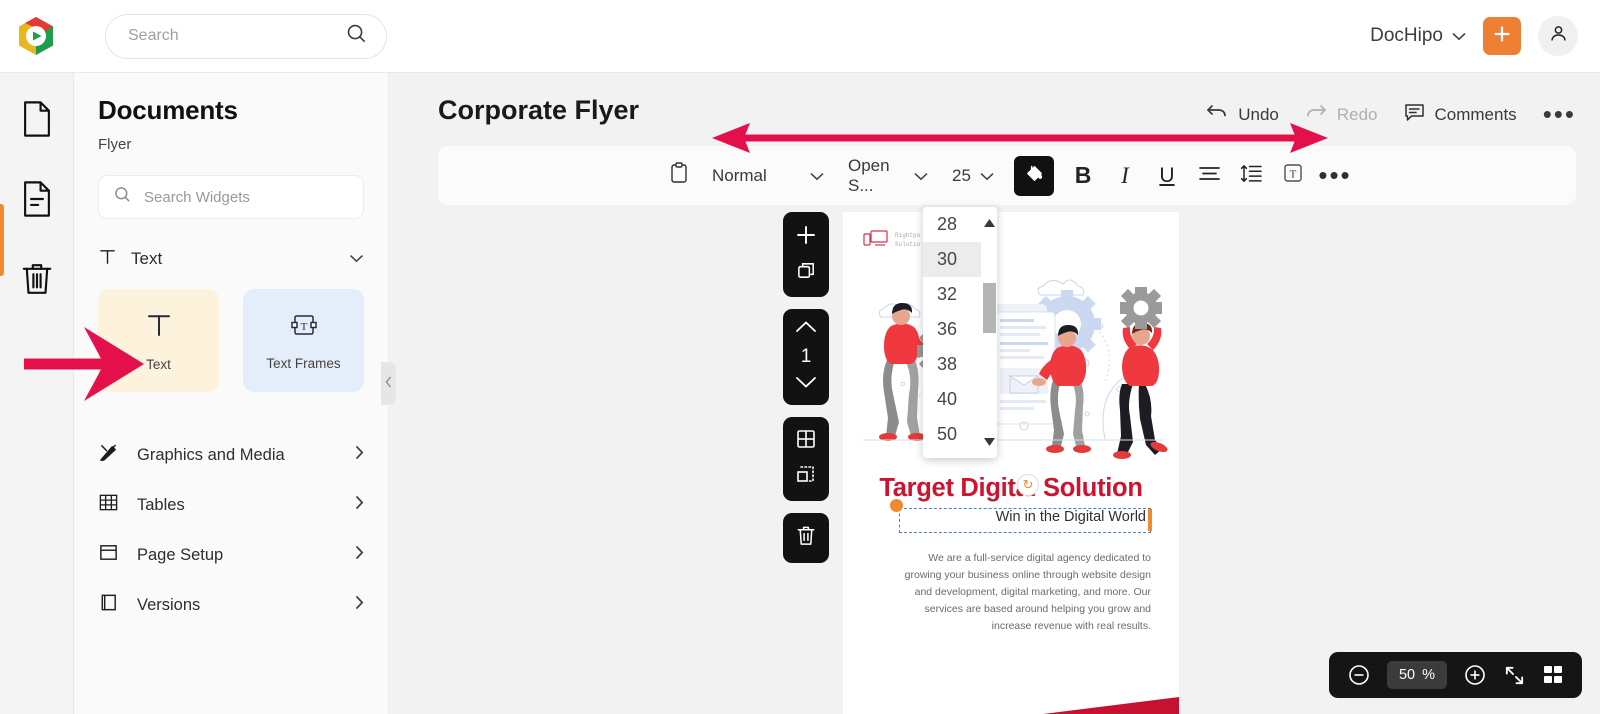 Image resolution: width=1600 pixels, height=714 pixels. What do you see at coordinates (989, 308) in the screenshot?
I see `scrollbar-thumb` at bounding box center [989, 308].